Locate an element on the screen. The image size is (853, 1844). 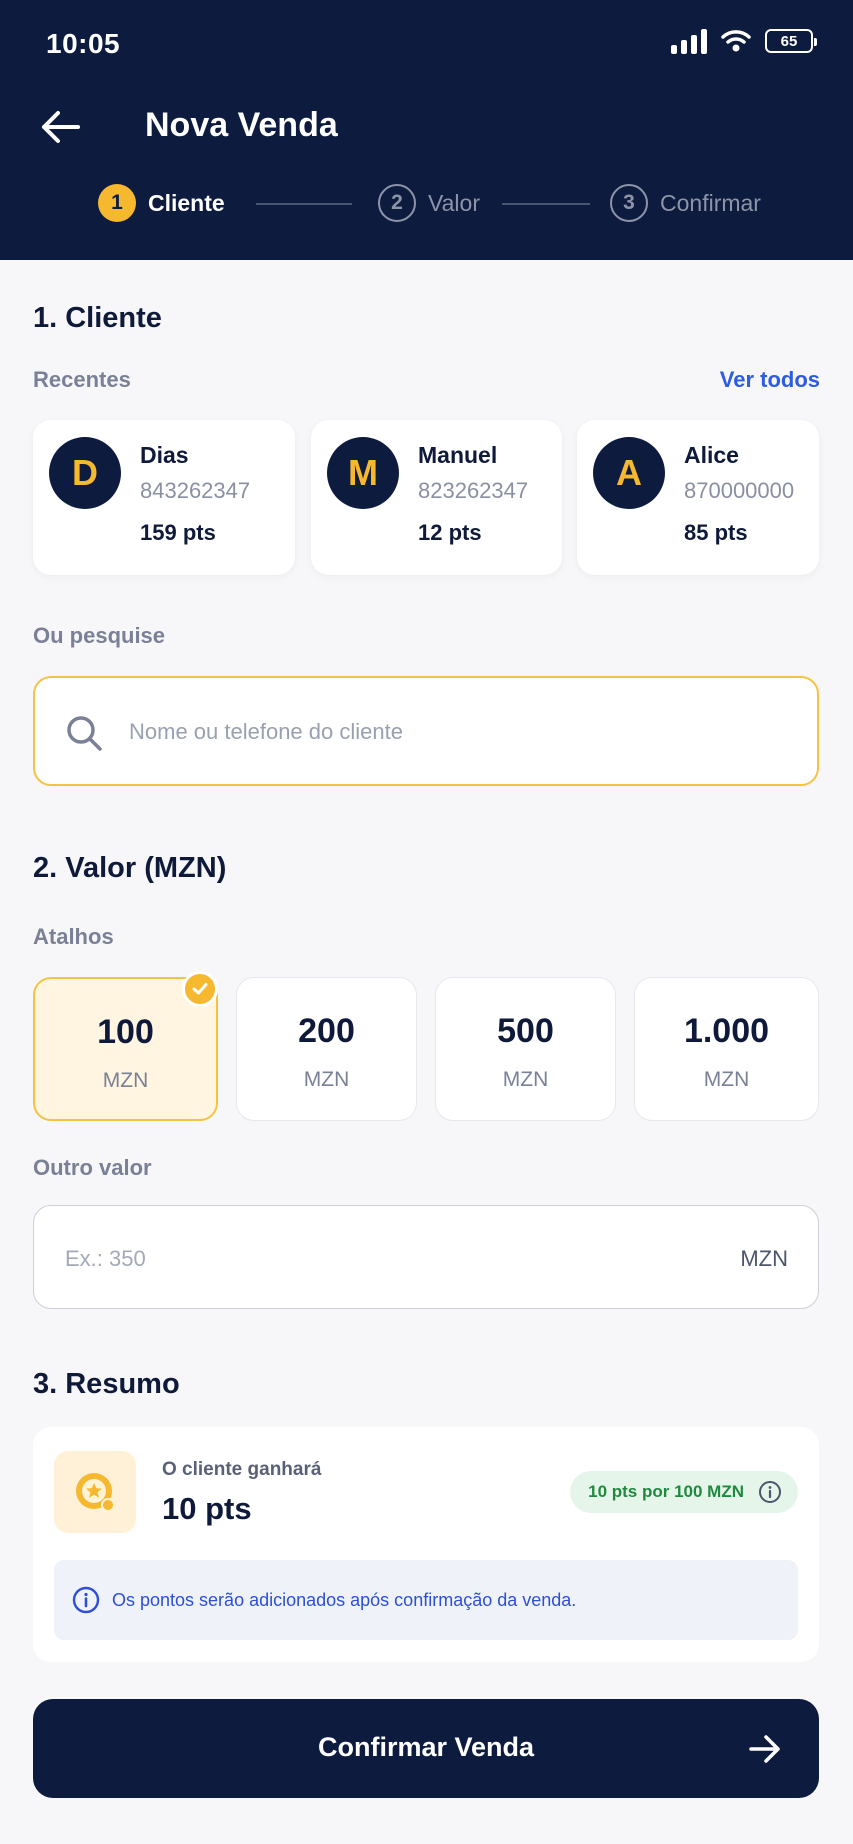
recent-client-card: D Dias 843262347 159 pts is located at coordinates (164, 497).